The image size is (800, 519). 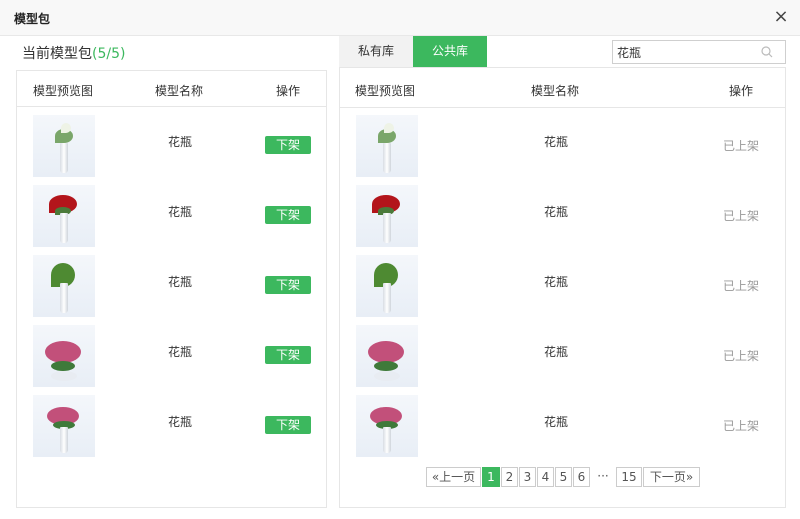 What do you see at coordinates (179, 91) in the screenshot?
I see `left-header-name: 模型名称` at bounding box center [179, 91].